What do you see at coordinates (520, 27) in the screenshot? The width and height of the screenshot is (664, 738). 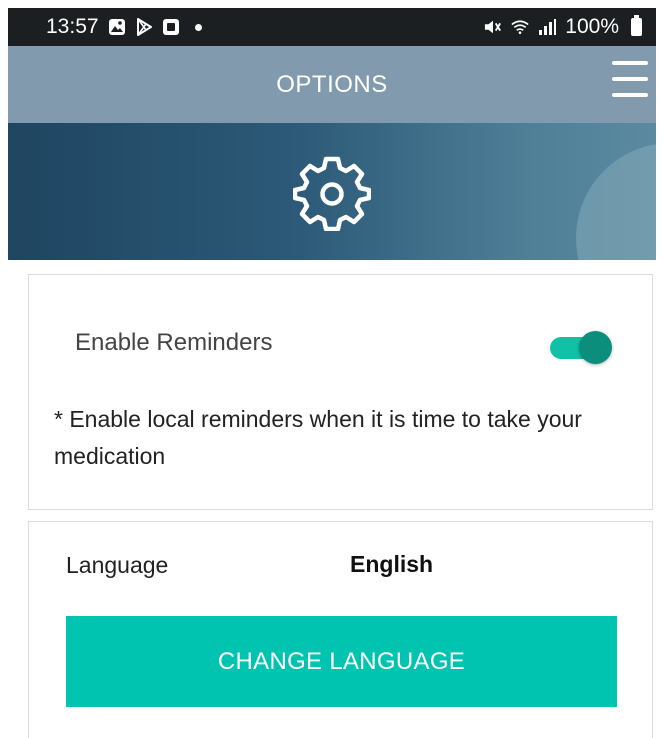 I see `wifi-icon` at bounding box center [520, 27].